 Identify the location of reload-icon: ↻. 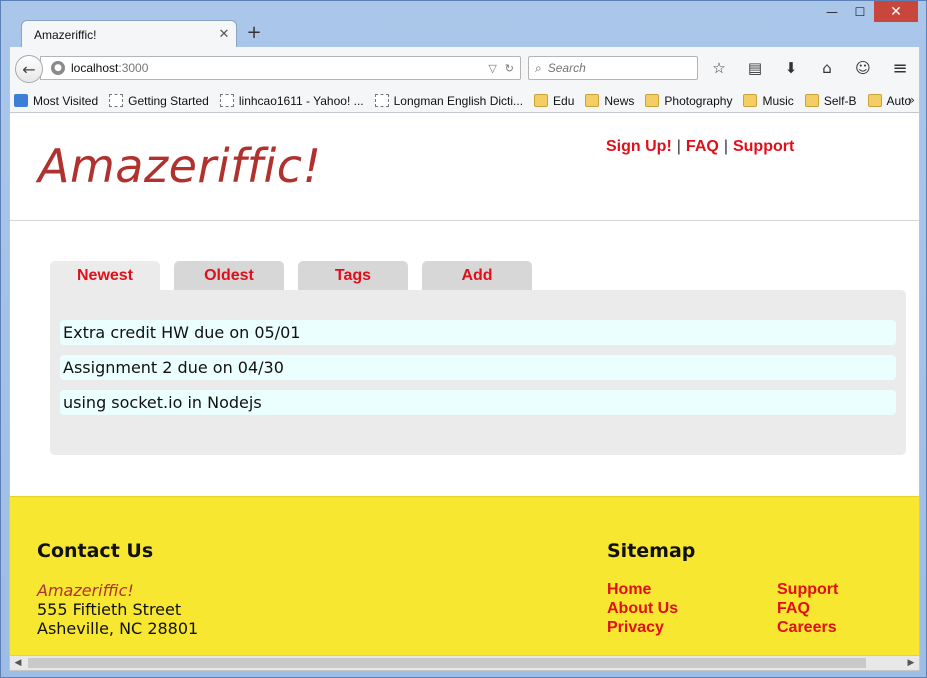
(509, 68).